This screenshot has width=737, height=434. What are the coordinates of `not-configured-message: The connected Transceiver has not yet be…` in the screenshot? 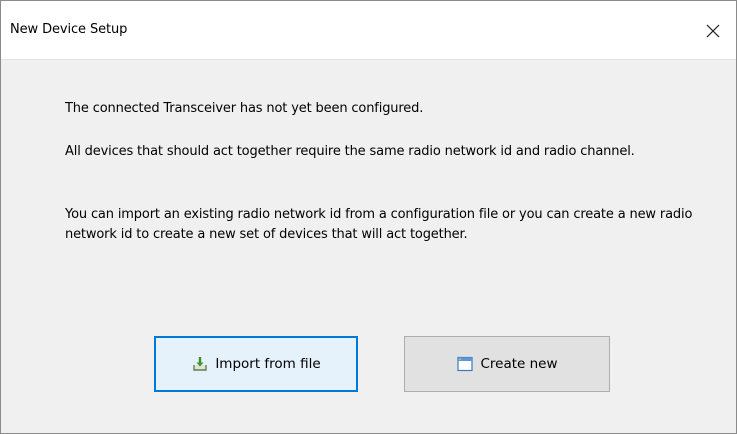 It's located at (244, 108).